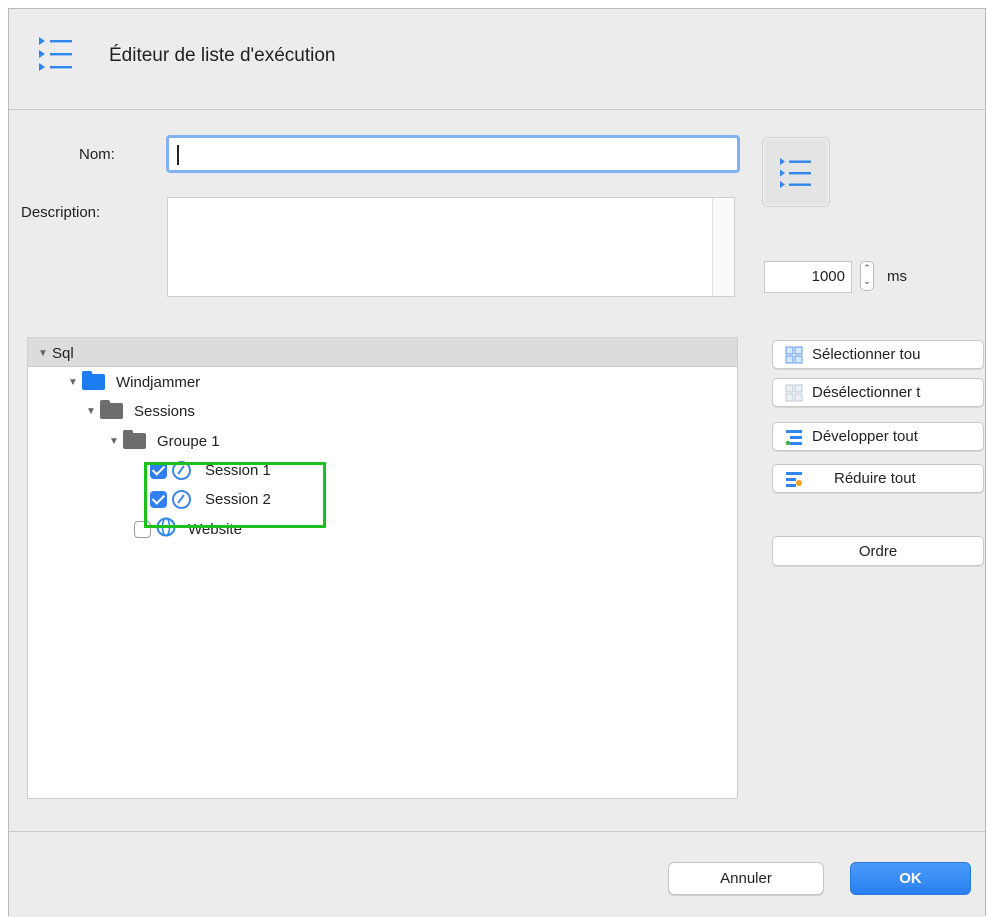 The width and height of the screenshot is (987, 917). I want to click on ok-label: OK, so click(910, 878).